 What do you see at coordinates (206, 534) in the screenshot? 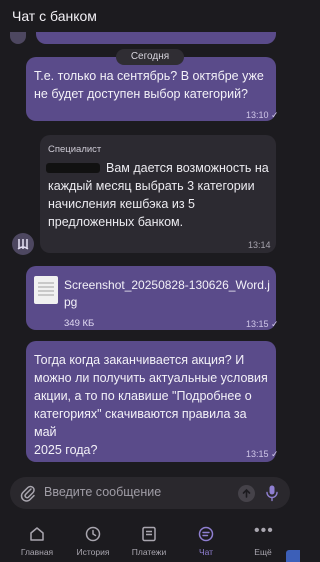
I see `chat-icon` at bounding box center [206, 534].